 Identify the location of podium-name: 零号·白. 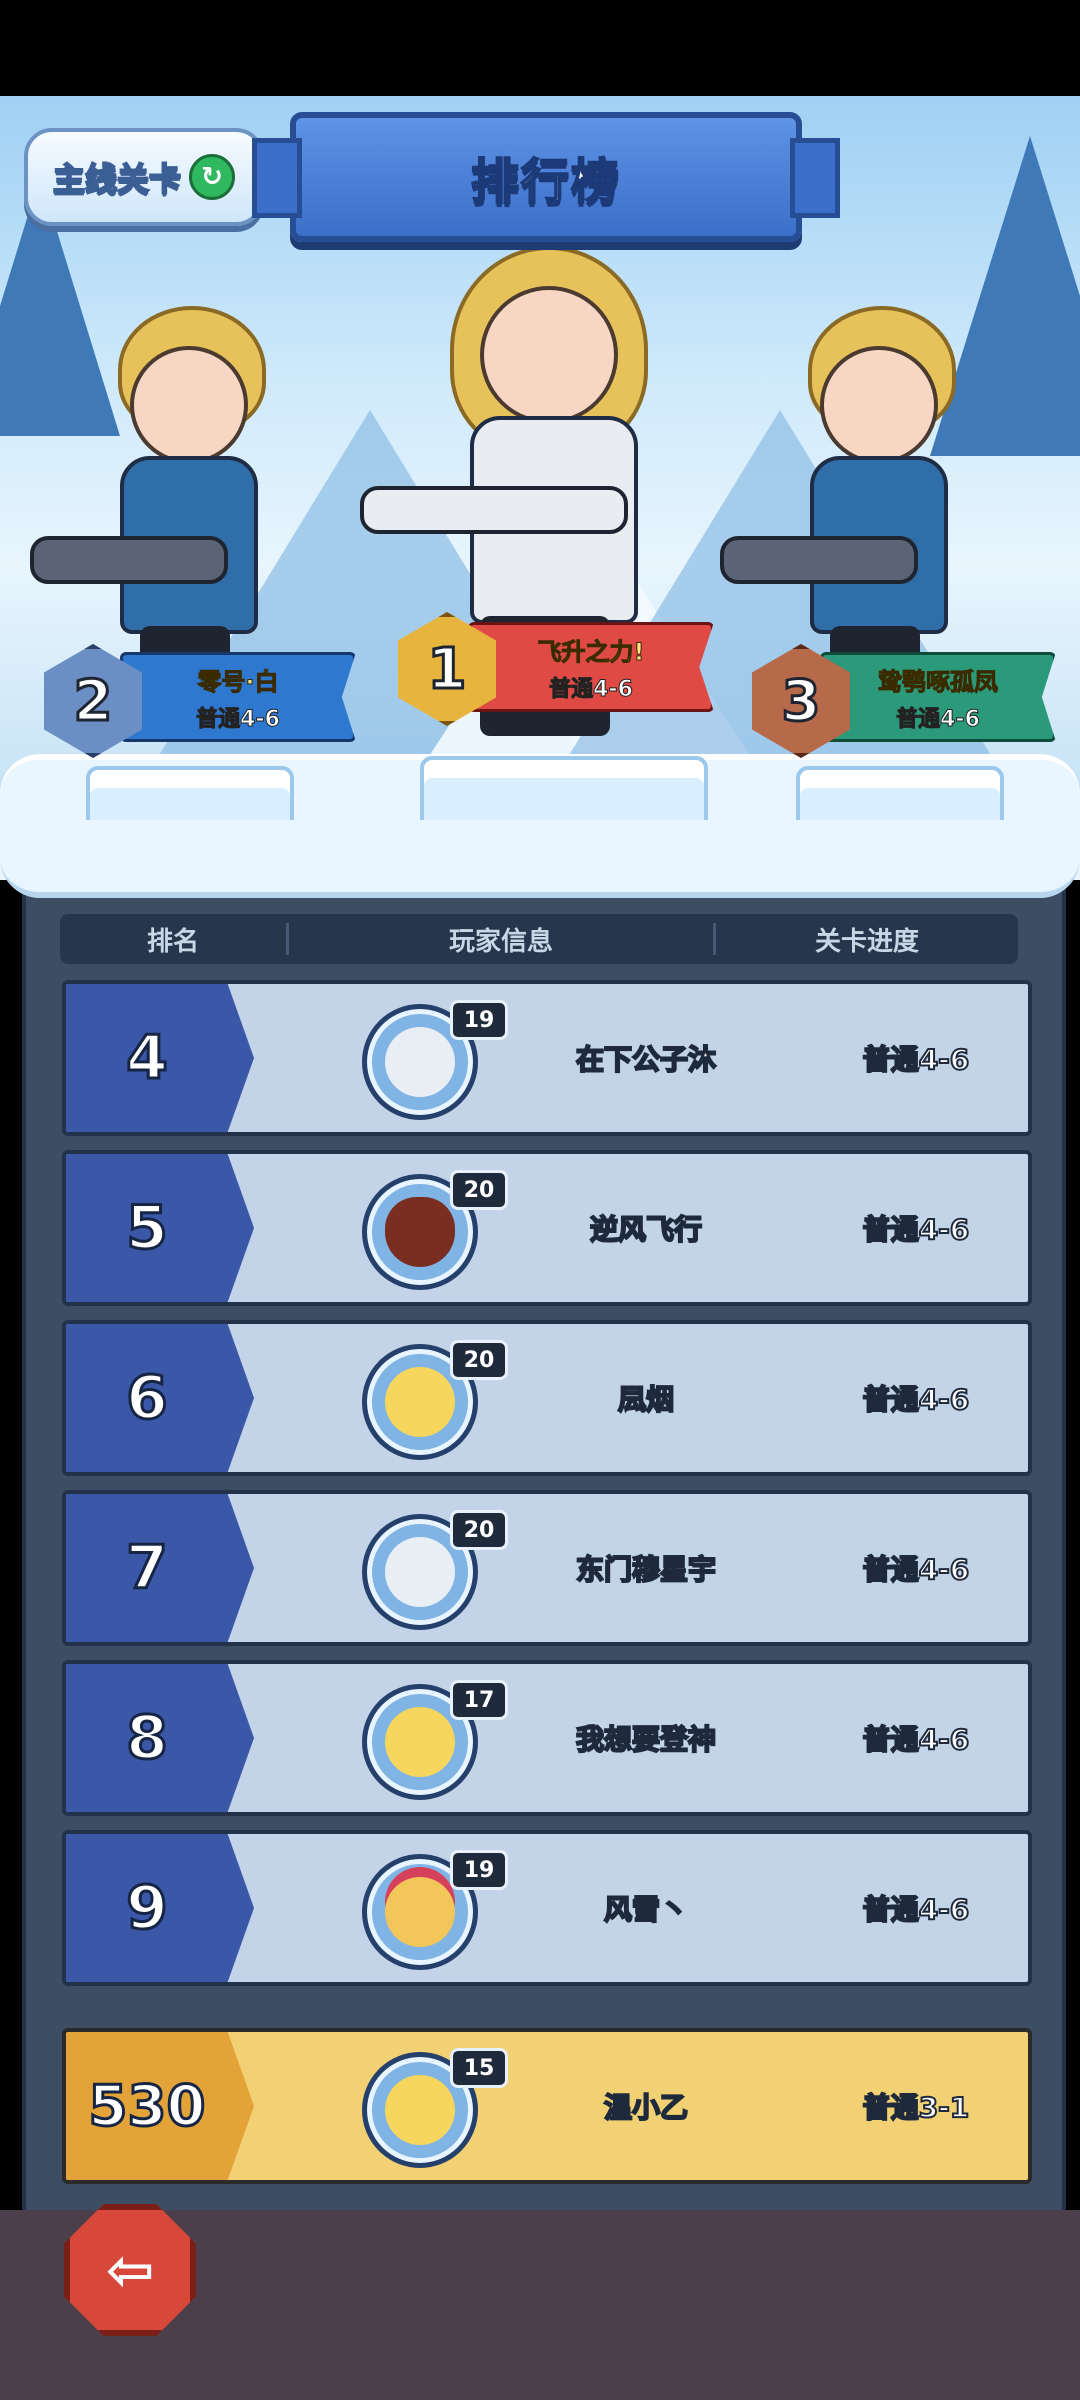
(238, 681).